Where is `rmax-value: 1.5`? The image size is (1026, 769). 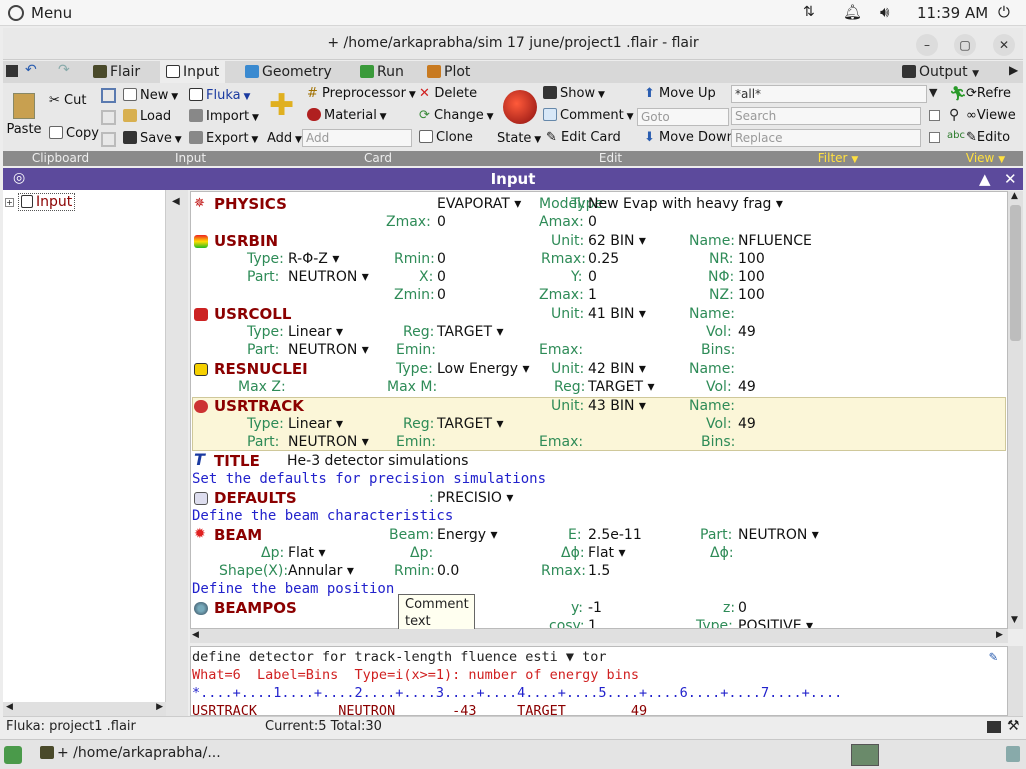
rmax-value: 1.5 is located at coordinates (599, 571).